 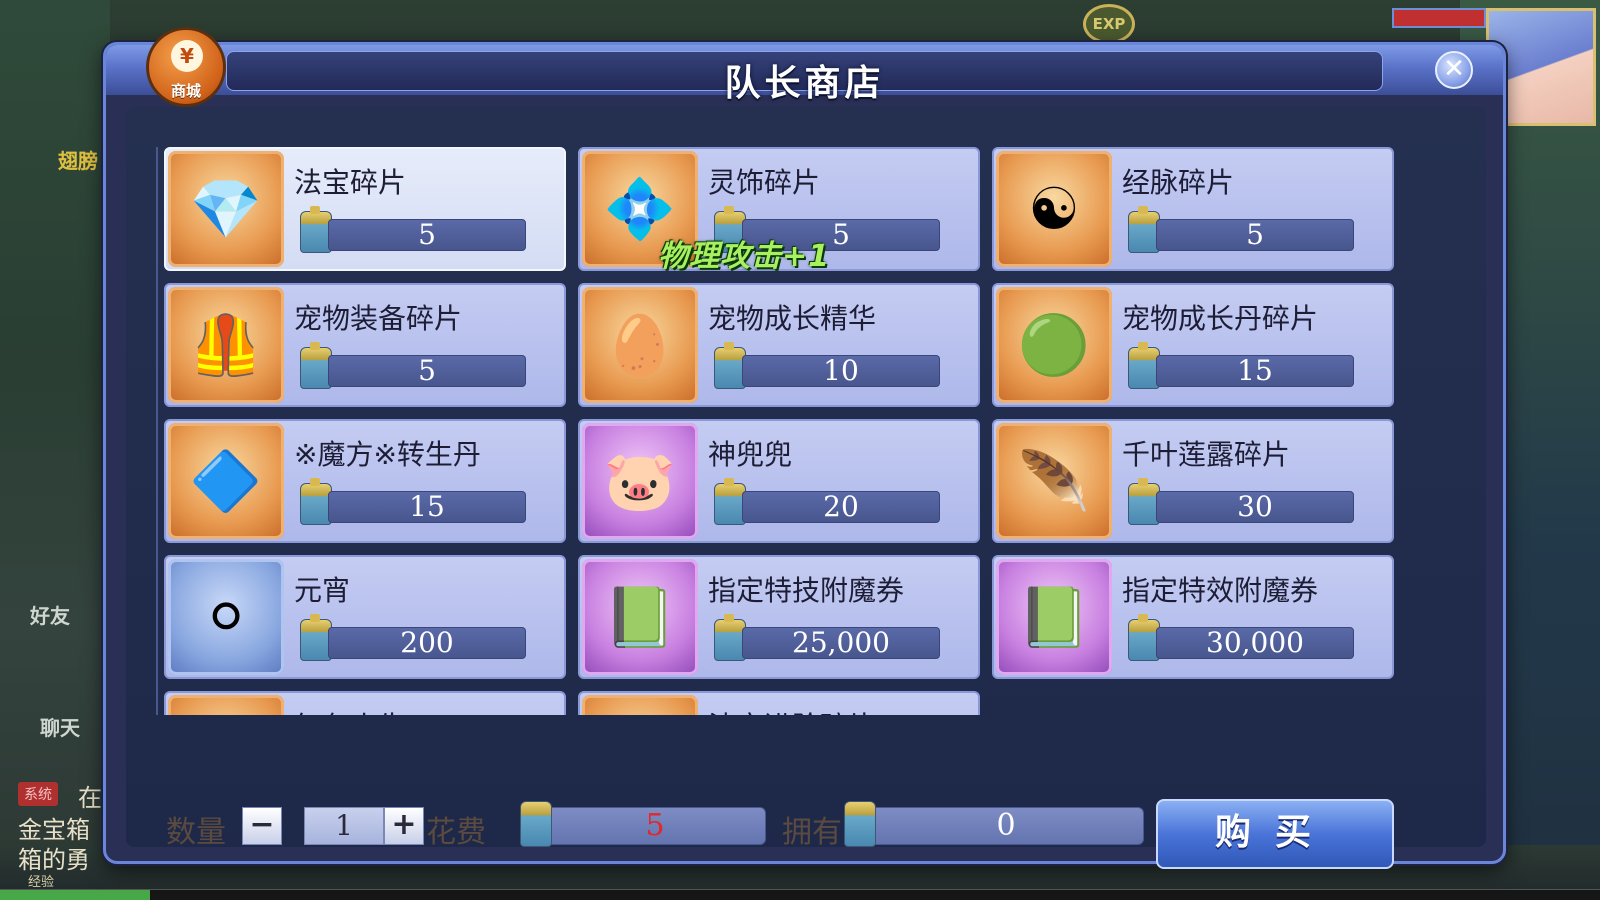 What do you see at coordinates (1193, 481) in the screenshot?
I see `shop-item-card: 🪶 千叶莲露碎片 30` at bounding box center [1193, 481].